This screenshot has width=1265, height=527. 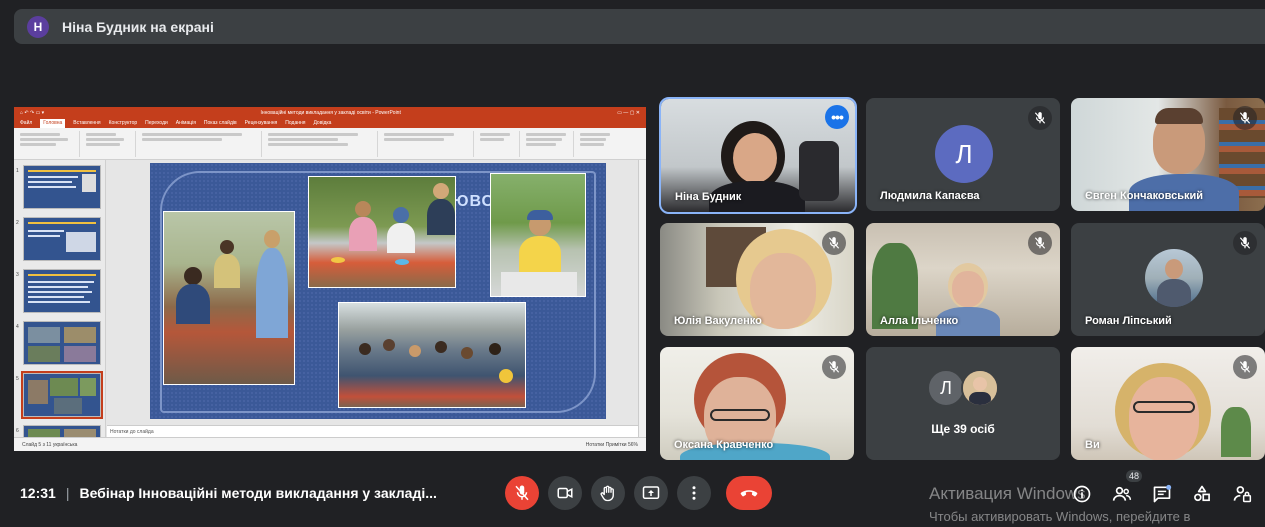 What do you see at coordinates (930, 196) in the screenshot?
I see `participant-name: Людмила Капаєва` at bounding box center [930, 196].